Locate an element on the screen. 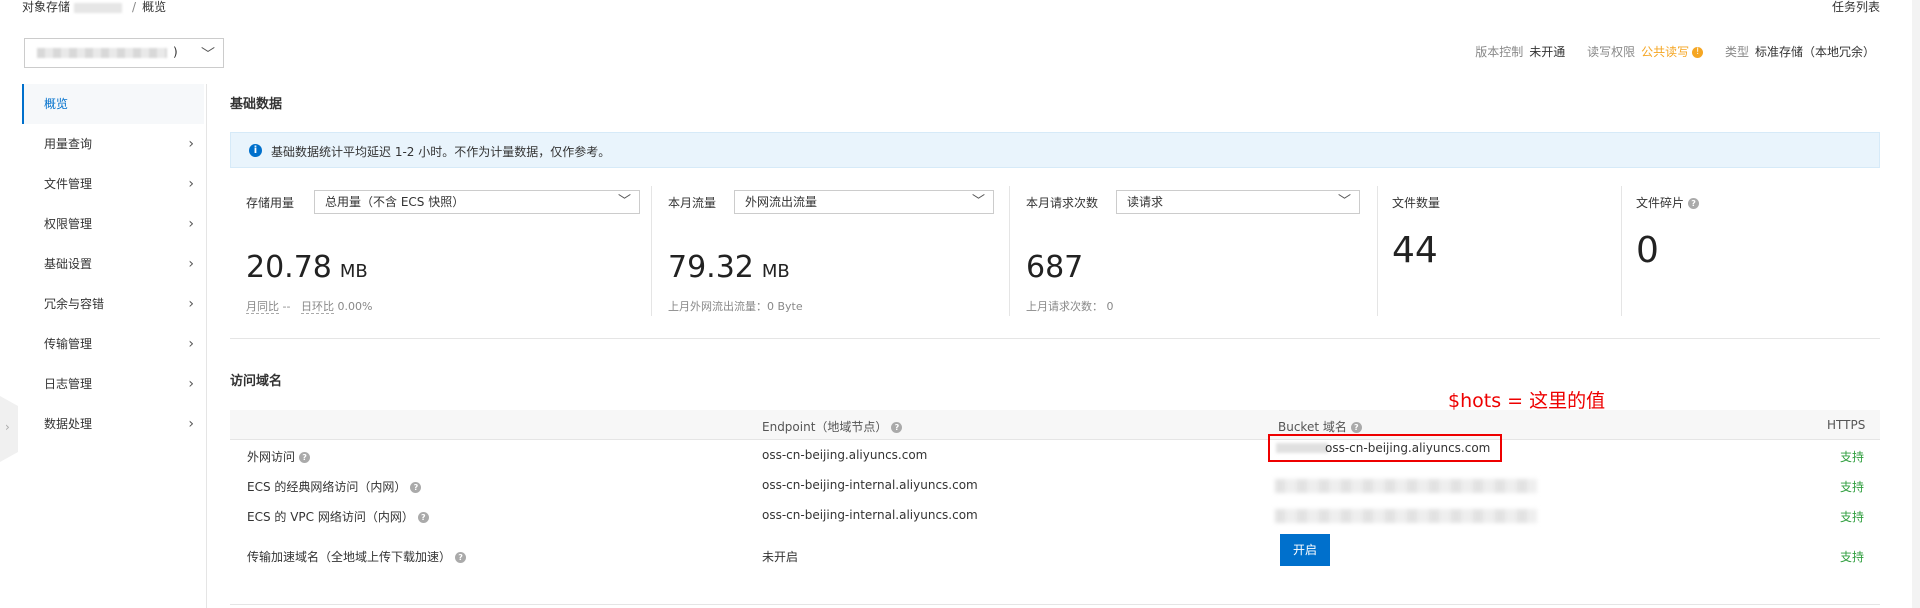 The width and height of the screenshot is (1920, 608). storage-type-select: 总用量（不含 ECS 快照） ﹀ is located at coordinates (477, 202).